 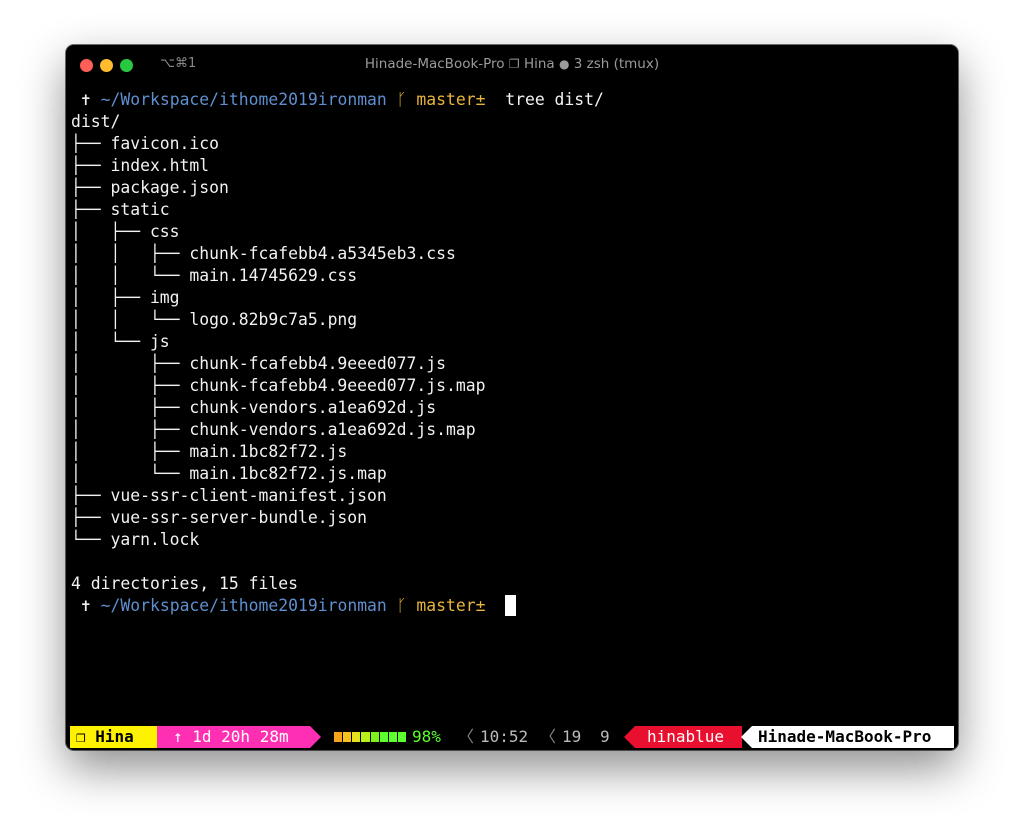 I want to click on tree-line: │ ├── main.1bc82f72.js, so click(x=209, y=451).